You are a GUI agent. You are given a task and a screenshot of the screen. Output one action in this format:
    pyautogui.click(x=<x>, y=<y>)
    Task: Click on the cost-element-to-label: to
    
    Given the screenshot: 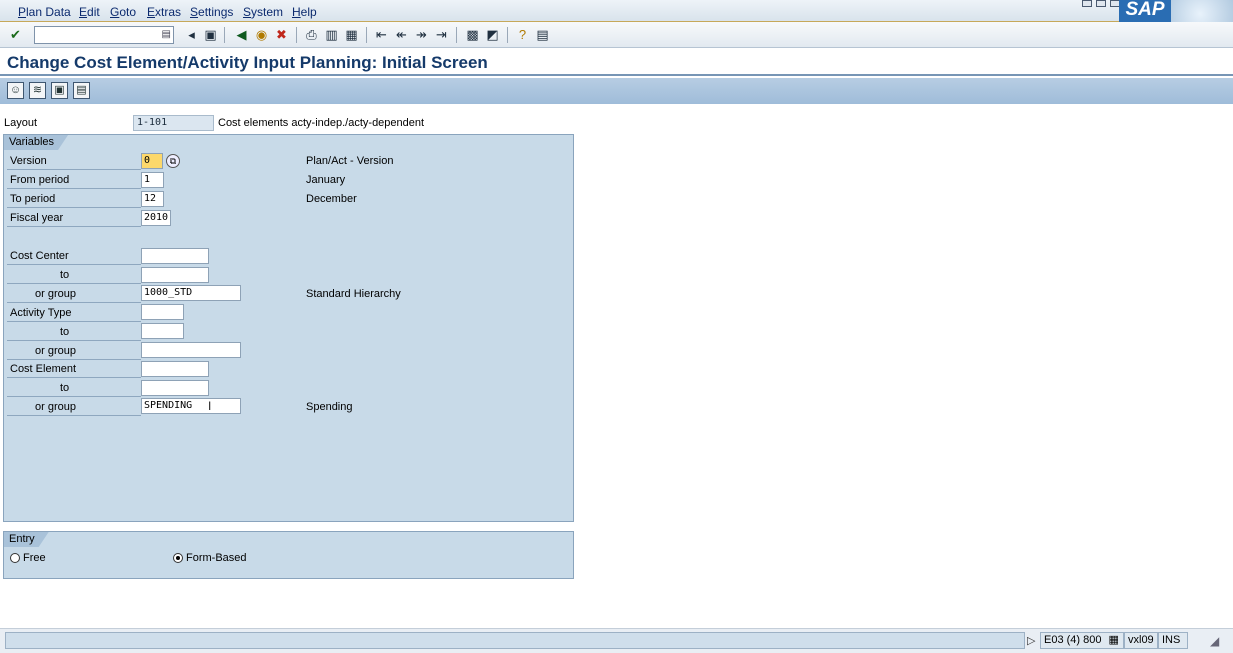 What is the action you would take?
    pyautogui.click(x=65, y=388)
    